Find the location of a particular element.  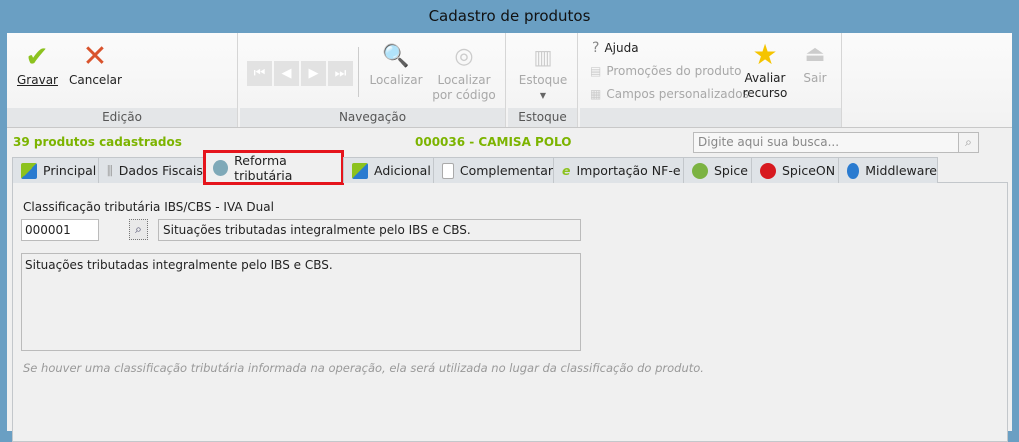

title-bar: Cadastro de produtos is located at coordinates (509, 16).